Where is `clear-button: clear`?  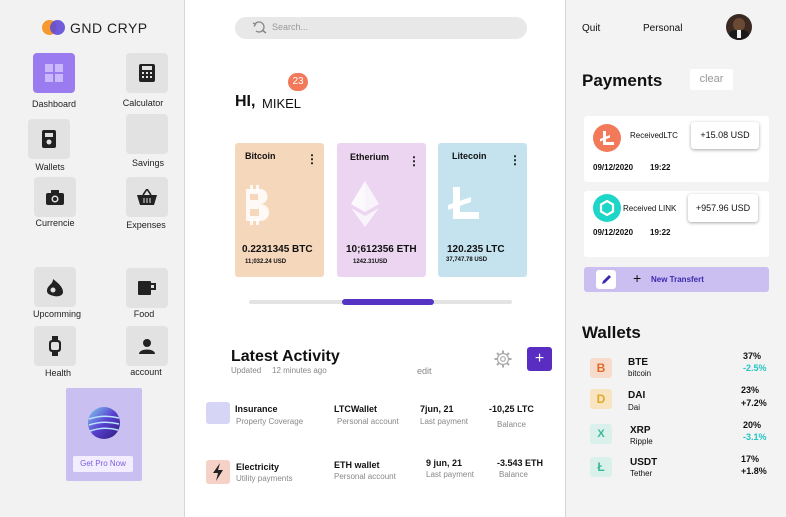 clear-button: clear is located at coordinates (711, 79).